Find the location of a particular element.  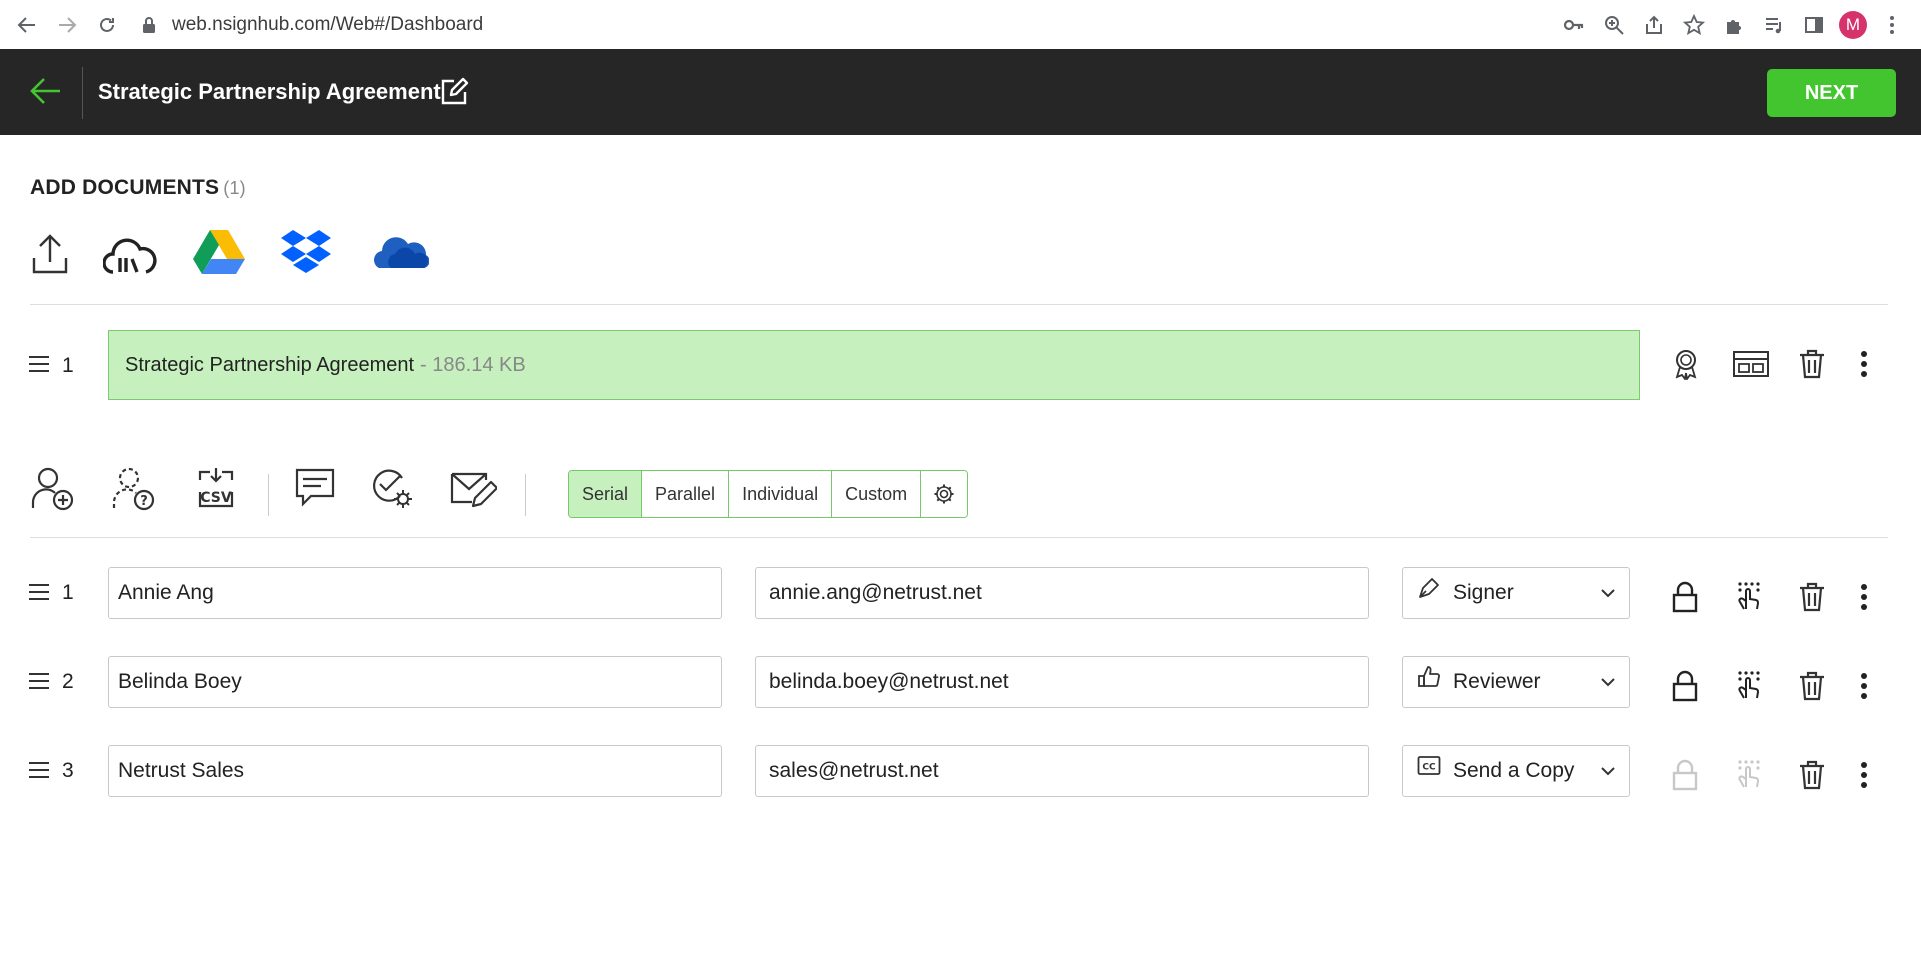

import-csv-button: CSV is located at coordinates (217, 491).